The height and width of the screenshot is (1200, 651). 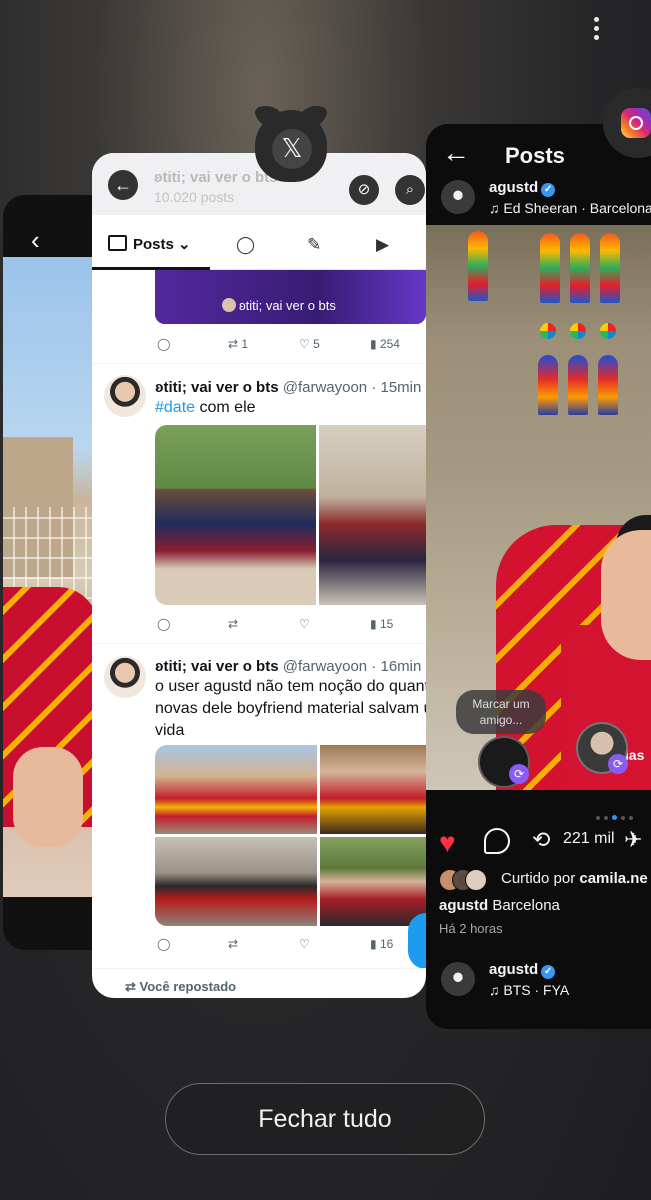 What do you see at coordinates (288, 387) in the screenshot?
I see `tweet-header: ʚtiti; vai ver o bts @farwayoon · 15min` at bounding box center [288, 387].